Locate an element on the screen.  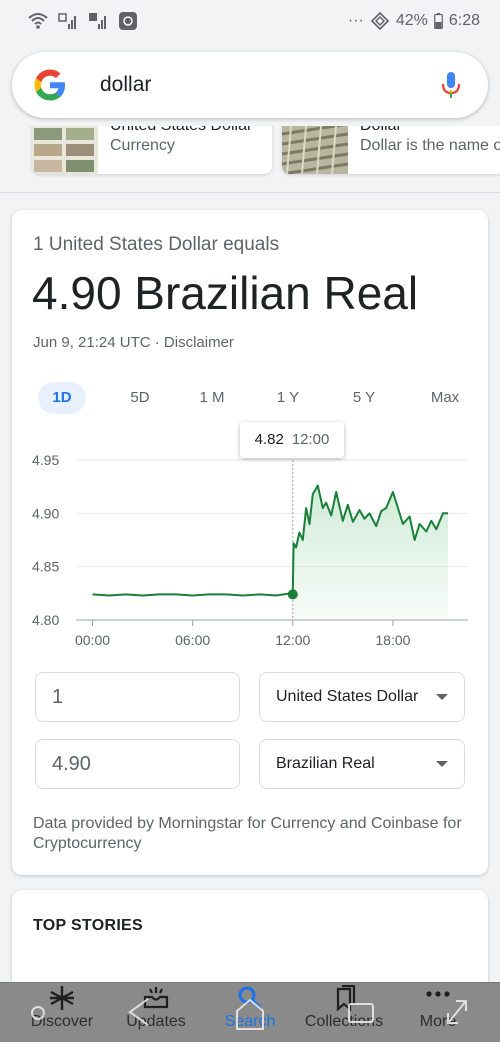
tooltip-value: 4.82 is located at coordinates (269, 439).